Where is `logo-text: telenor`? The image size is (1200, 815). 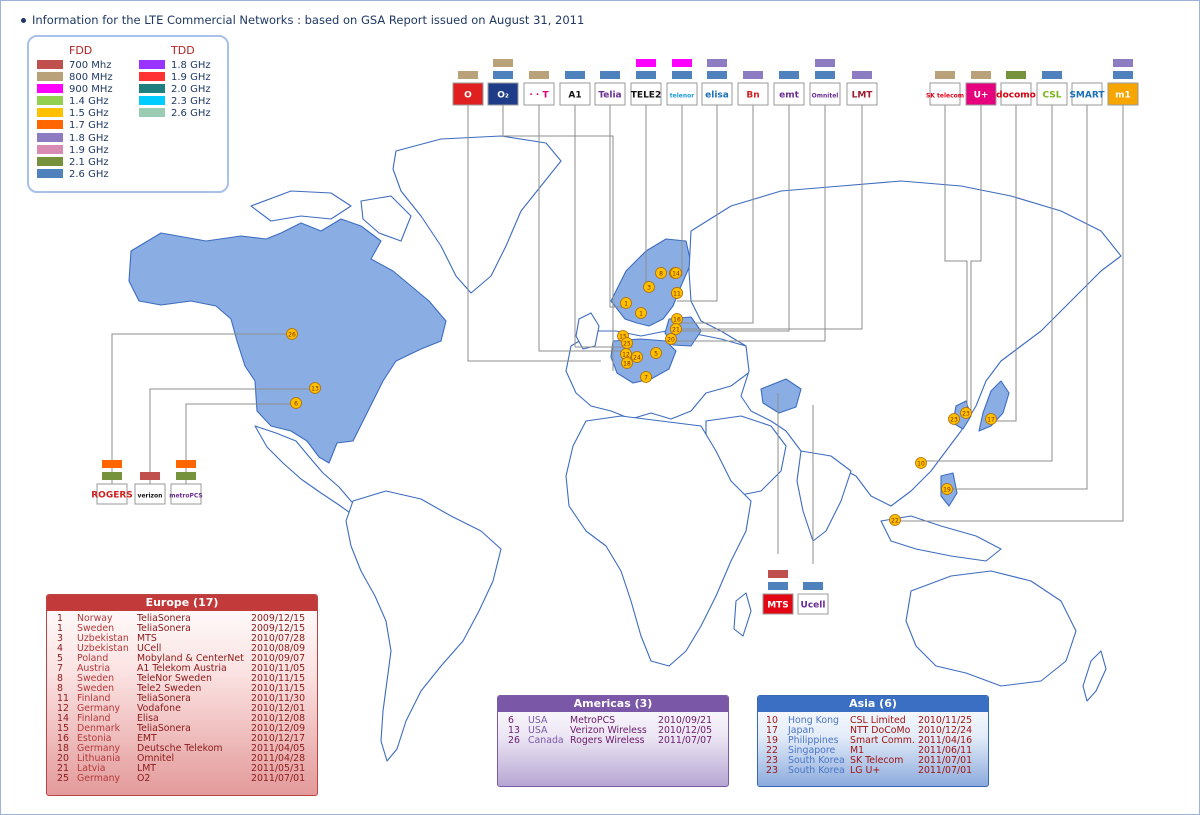 logo-text: telenor is located at coordinates (682, 96).